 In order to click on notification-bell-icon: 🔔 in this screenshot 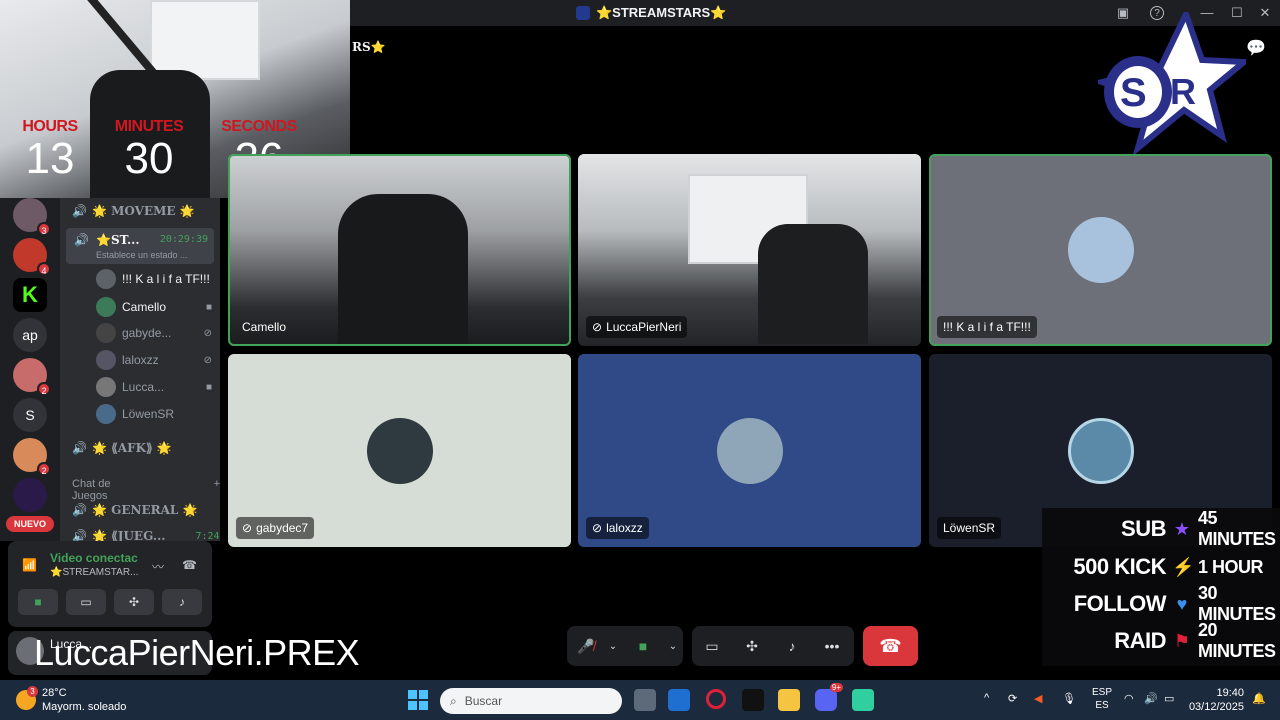, I will do `click(1259, 698)`.